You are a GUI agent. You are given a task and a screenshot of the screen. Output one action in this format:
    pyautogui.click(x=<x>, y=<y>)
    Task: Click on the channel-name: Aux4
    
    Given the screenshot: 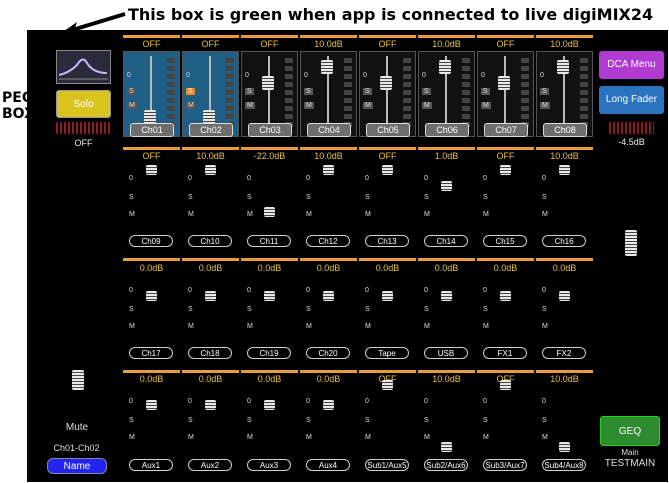 What is the action you would take?
    pyautogui.click(x=328, y=465)
    